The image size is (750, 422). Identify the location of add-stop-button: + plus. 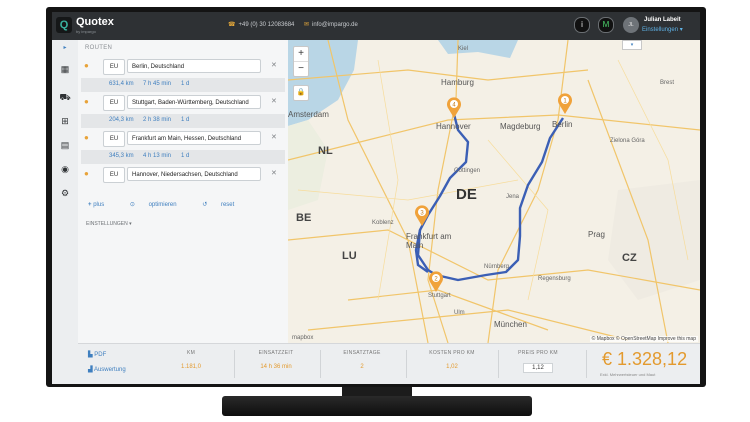
(102, 205).